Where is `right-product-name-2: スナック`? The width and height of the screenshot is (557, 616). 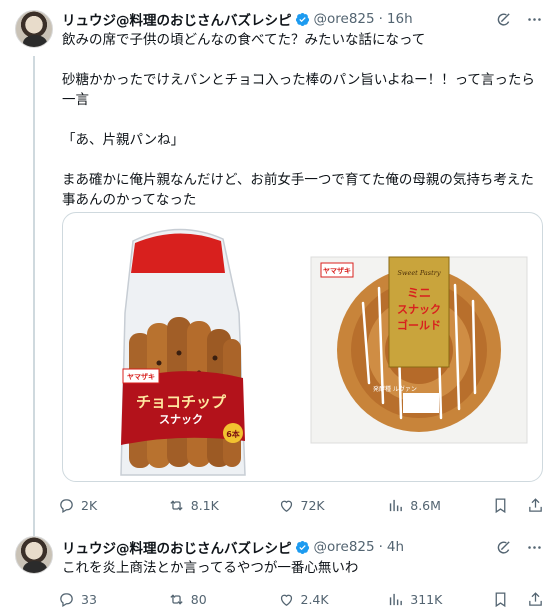
right-product-name-2: スナック is located at coordinates (419, 309).